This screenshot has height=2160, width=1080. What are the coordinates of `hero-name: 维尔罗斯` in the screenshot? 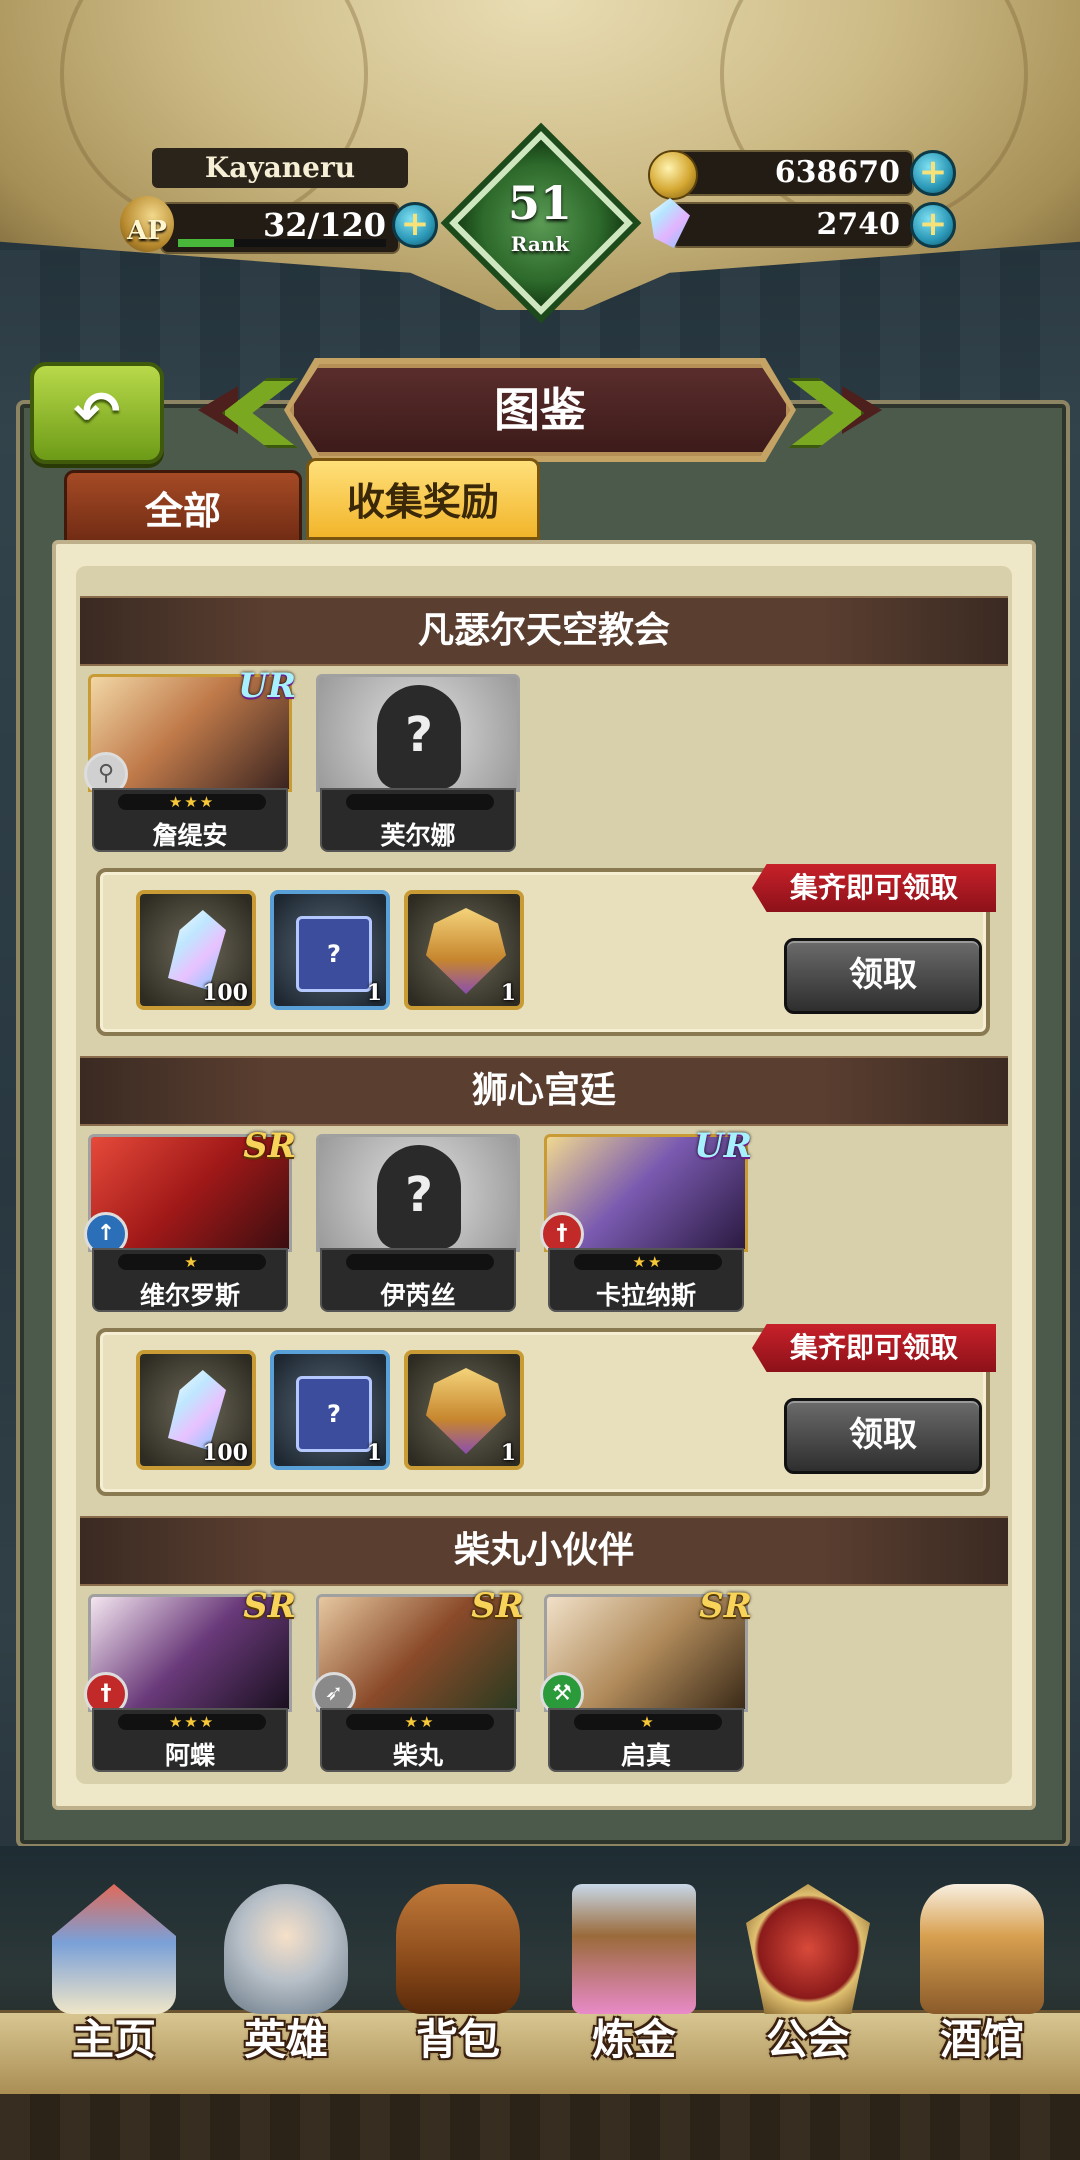 It's located at (189, 1295).